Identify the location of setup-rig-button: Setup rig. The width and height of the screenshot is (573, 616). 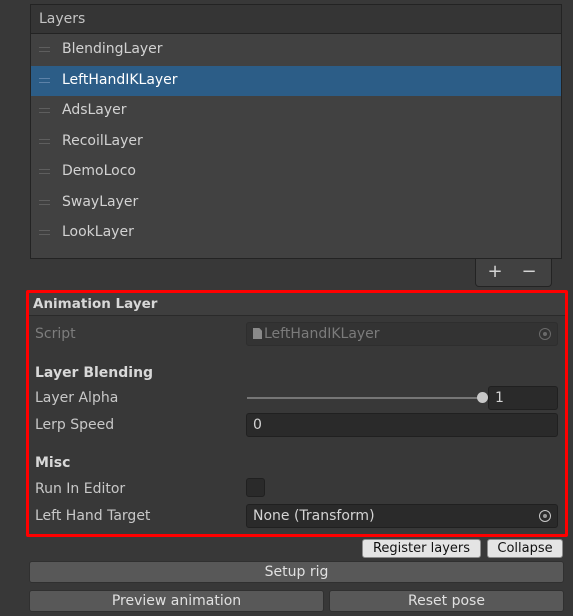
(296, 572).